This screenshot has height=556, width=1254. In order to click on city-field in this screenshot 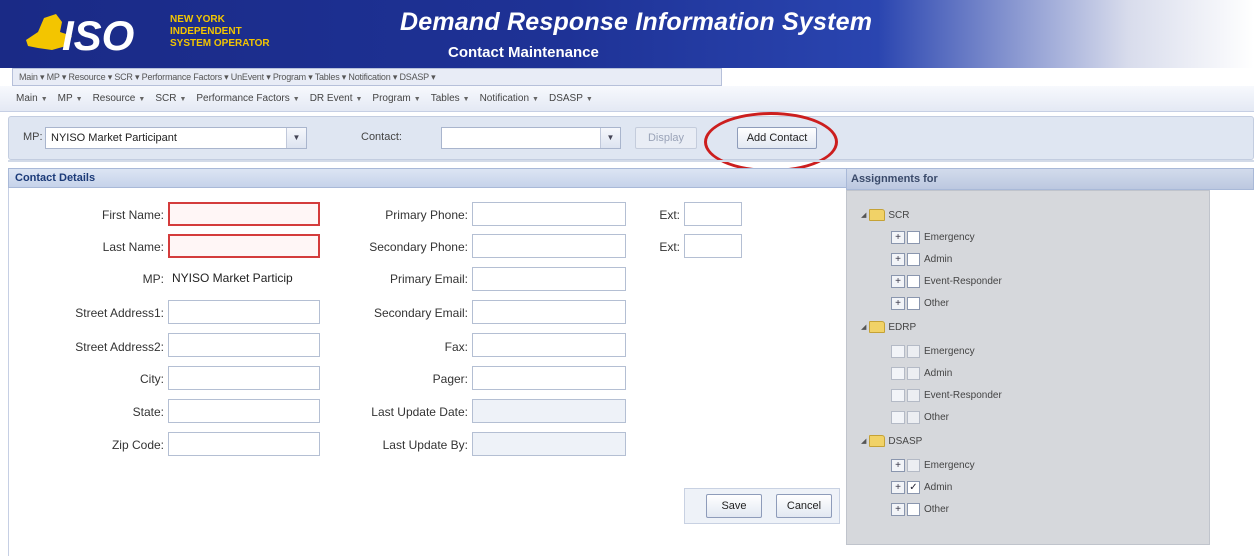, I will do `click(244, 378)`.